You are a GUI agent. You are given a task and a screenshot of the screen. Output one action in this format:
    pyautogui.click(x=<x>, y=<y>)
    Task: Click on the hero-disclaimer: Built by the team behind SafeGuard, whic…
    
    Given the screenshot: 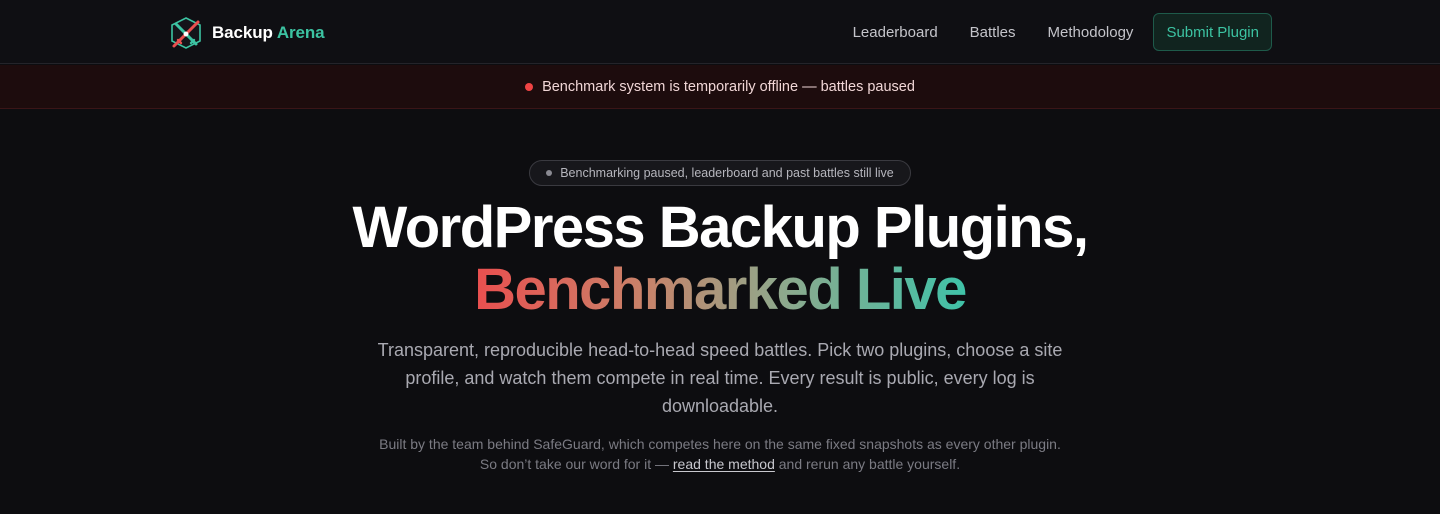 What is the action you would take?
    pyautogui.click(x=720, y=454)
    